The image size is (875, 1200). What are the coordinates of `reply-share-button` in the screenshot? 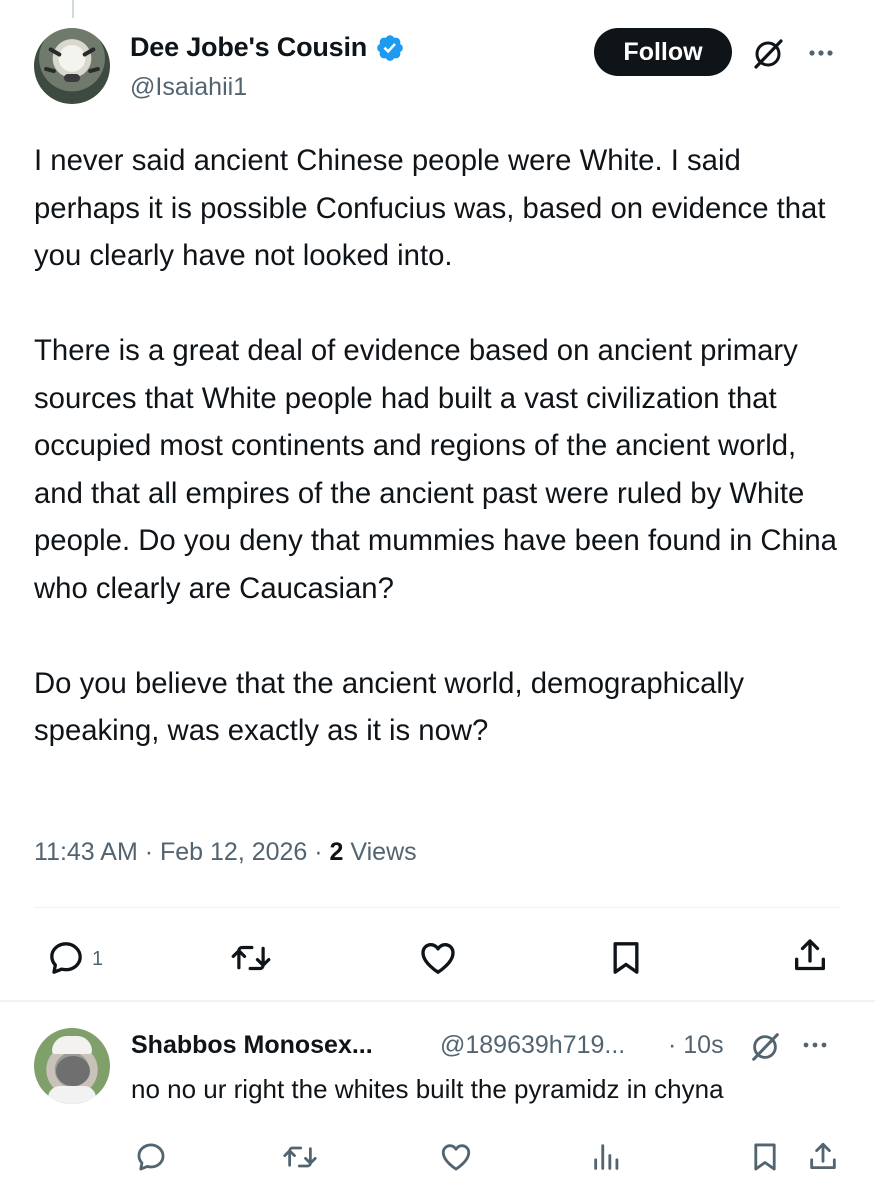 It's located at (823, 1157).